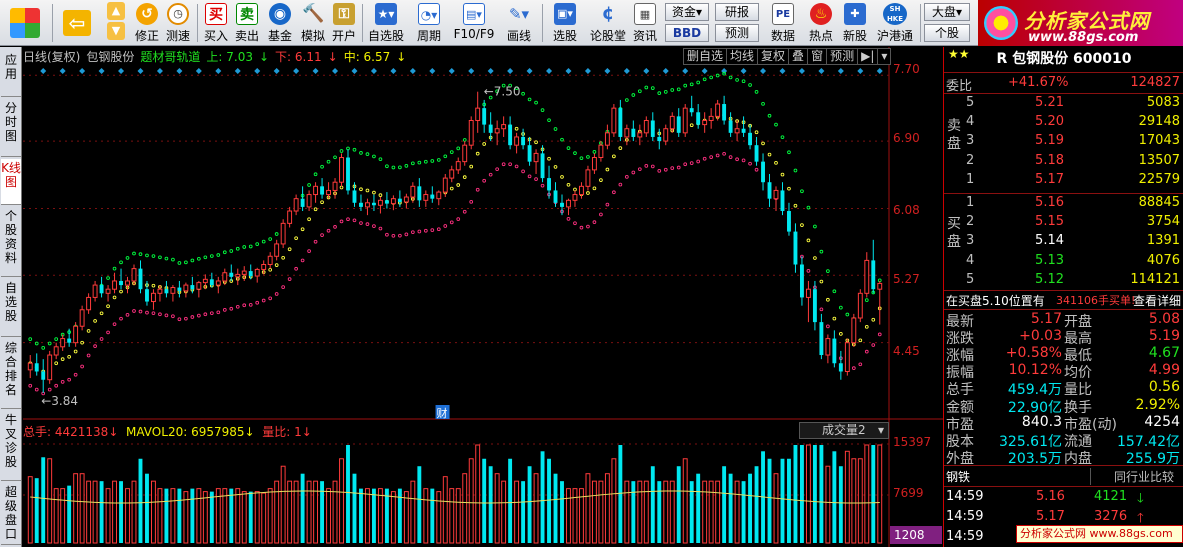 The width and height of the screenshot is (1183, 547). Describe the element at coordinates (821, 23) in the screenshot. I see `toolbar-btn-15: ♨ 热点` at that location.